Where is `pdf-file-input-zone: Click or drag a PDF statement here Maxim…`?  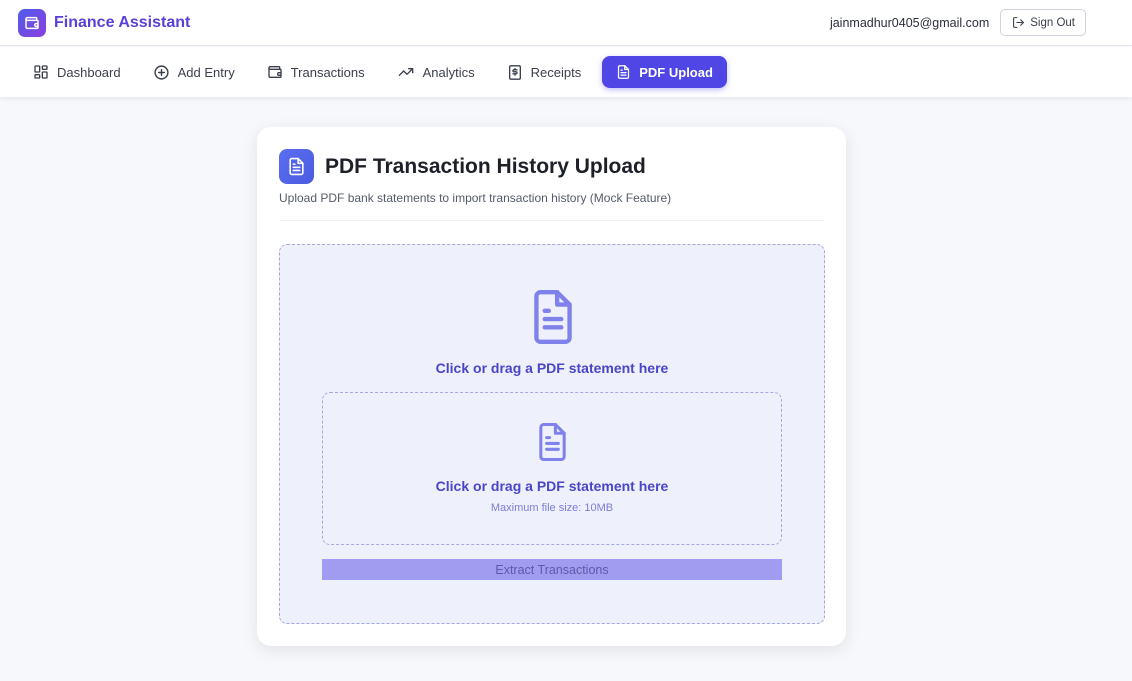
pdf-file-input-zone: Click or drag a PDF statement here Maxim… is located at coordinates (552, 468).